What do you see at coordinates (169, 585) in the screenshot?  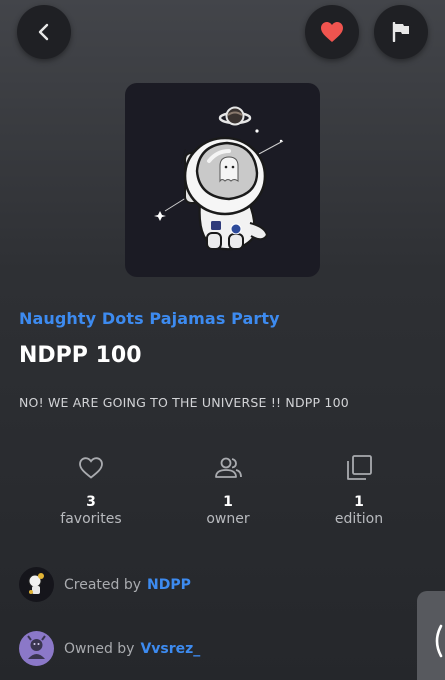 I see `creator-name: NDPP` at bounding box center [169, 585].